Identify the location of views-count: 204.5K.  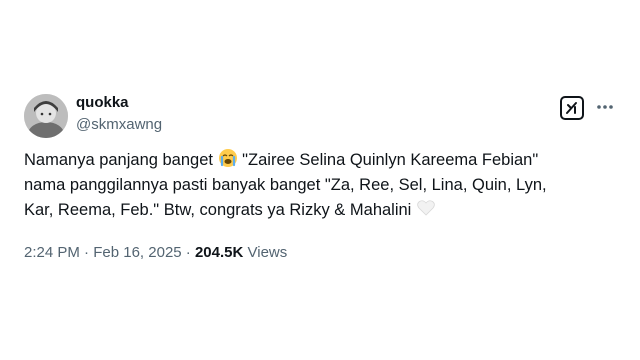
(219, 252).